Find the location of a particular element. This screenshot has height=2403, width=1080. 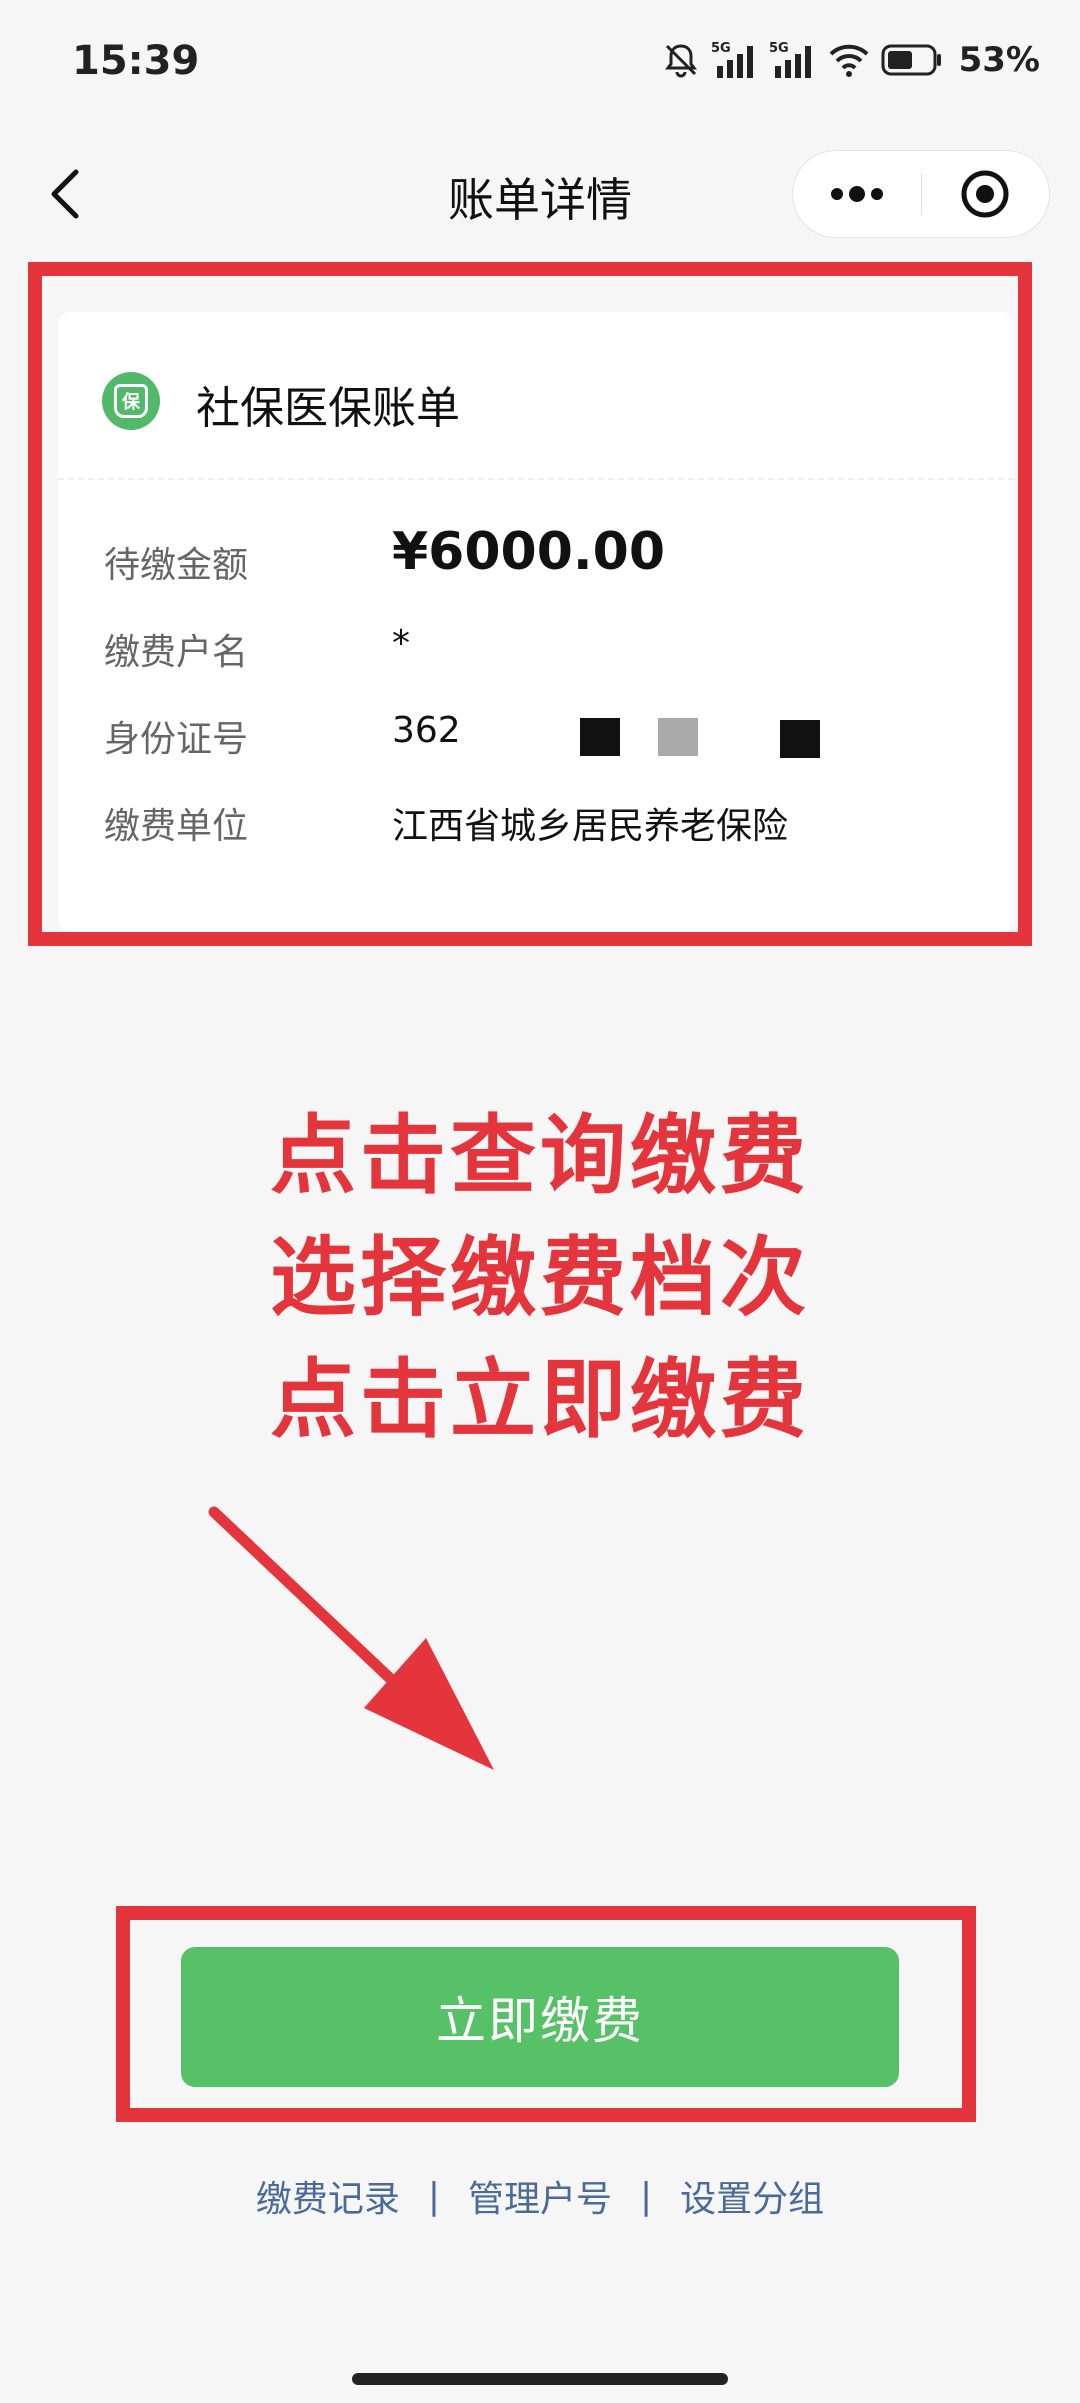

mute-bell-icon is located at coordinates (681, 60).